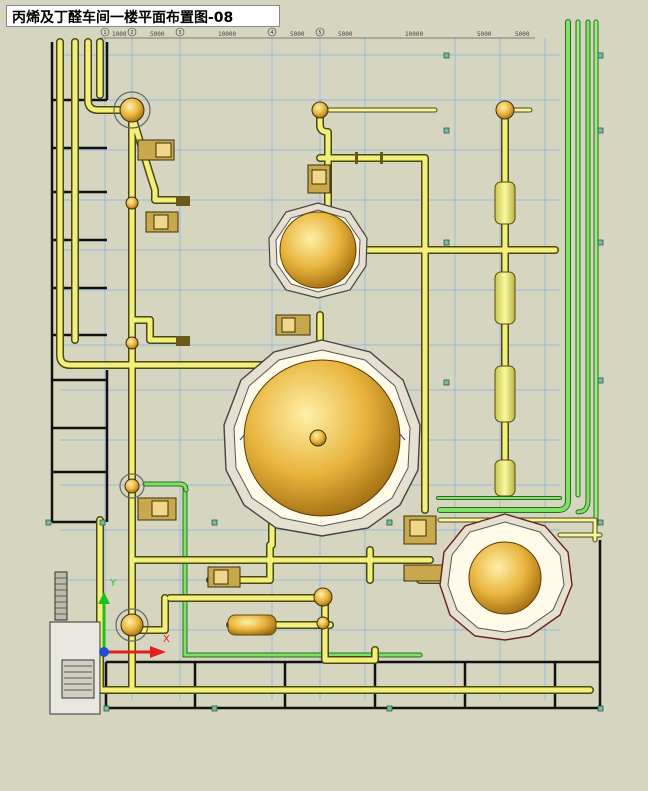 The image size is (648, 791). What do you see at coordinates (319, 33) in the screenshot?
I see `grid-bubble-label: 5` at bounding box center [319, 33].